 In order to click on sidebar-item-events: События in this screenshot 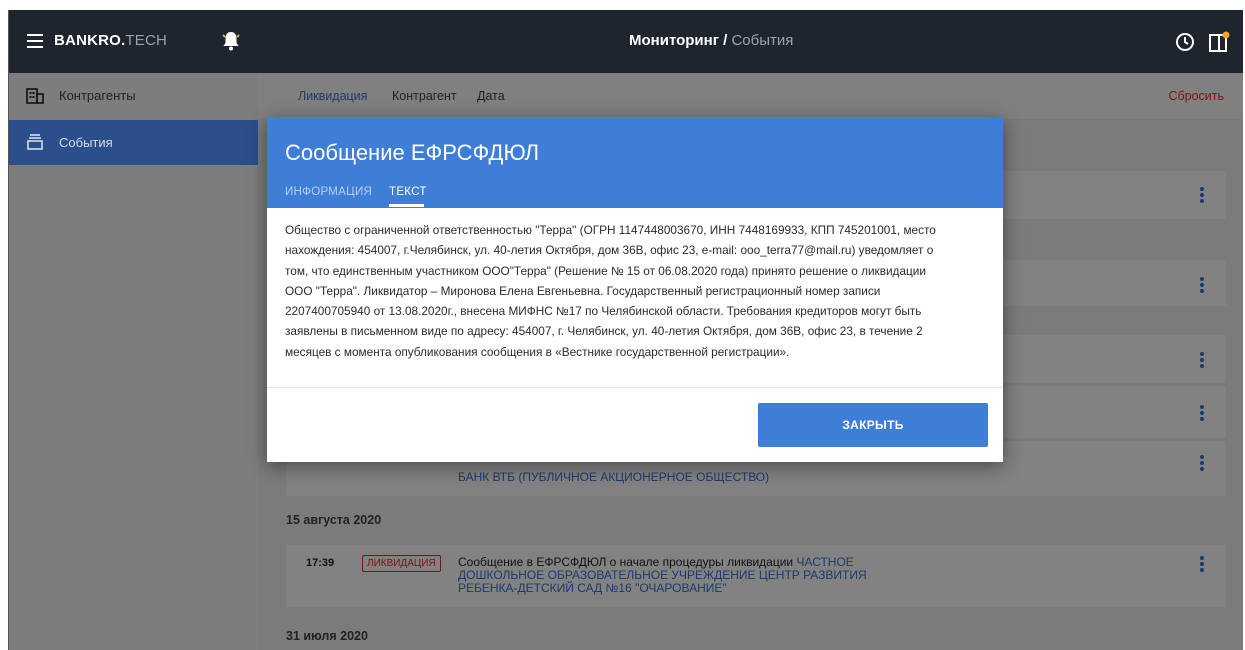, I will do `click(133, 142)`.